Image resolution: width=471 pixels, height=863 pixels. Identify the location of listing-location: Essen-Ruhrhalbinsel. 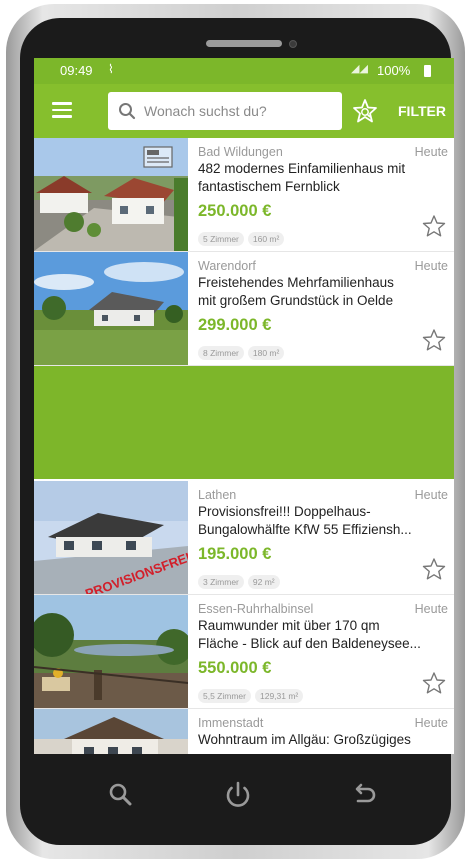
(256, 609).